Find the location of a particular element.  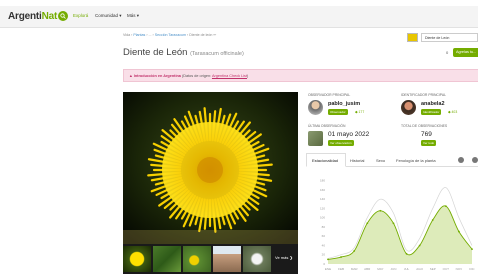

x-tick-label: NOV is located at coordinates (459, 269).